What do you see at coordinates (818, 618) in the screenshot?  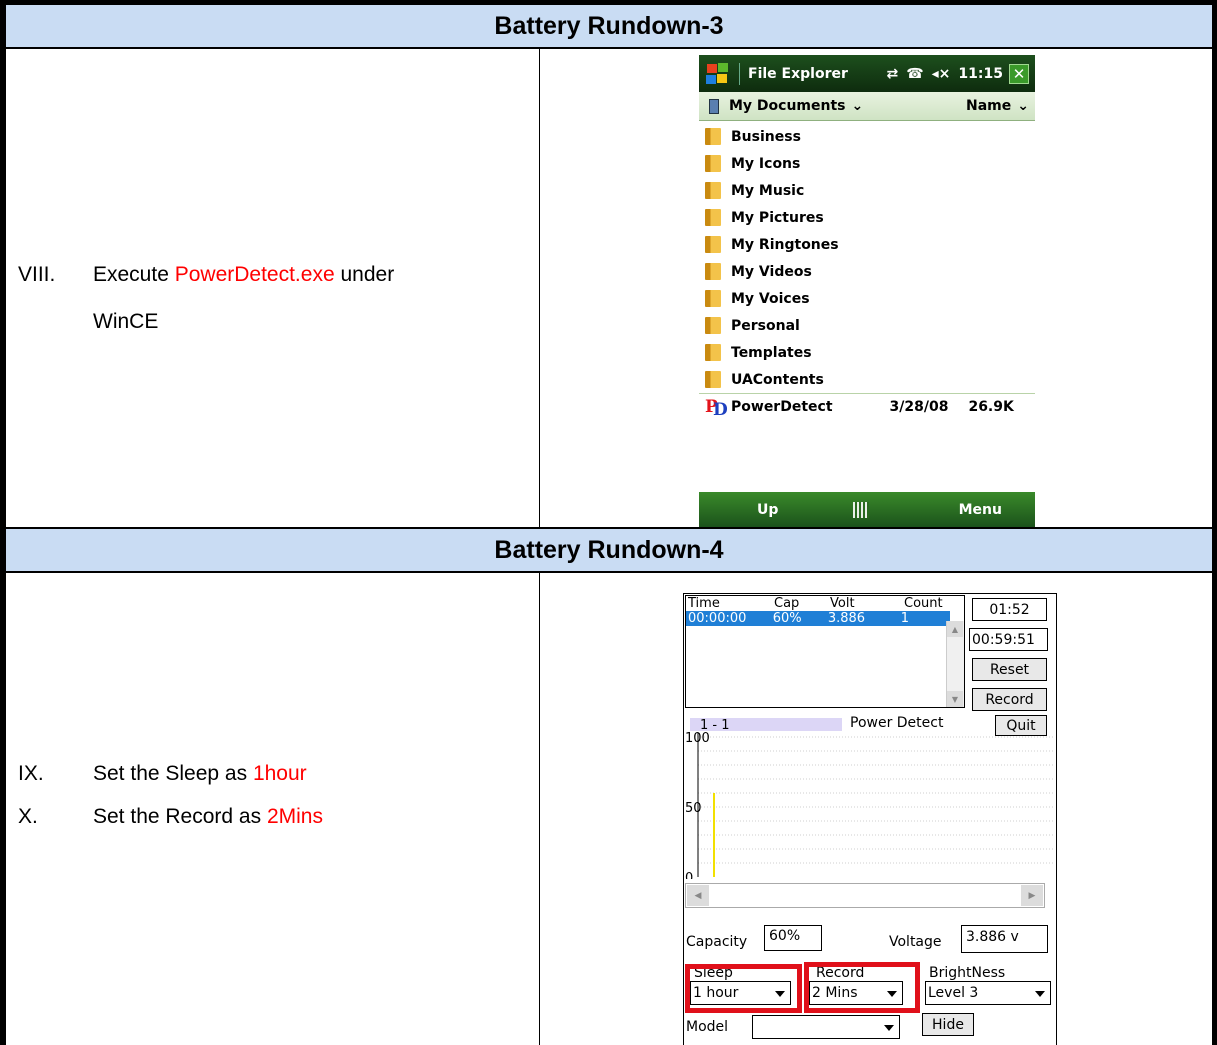 I see `table-row: 00:00:00 60% 3.886 1` at bounding box center [818, 618].